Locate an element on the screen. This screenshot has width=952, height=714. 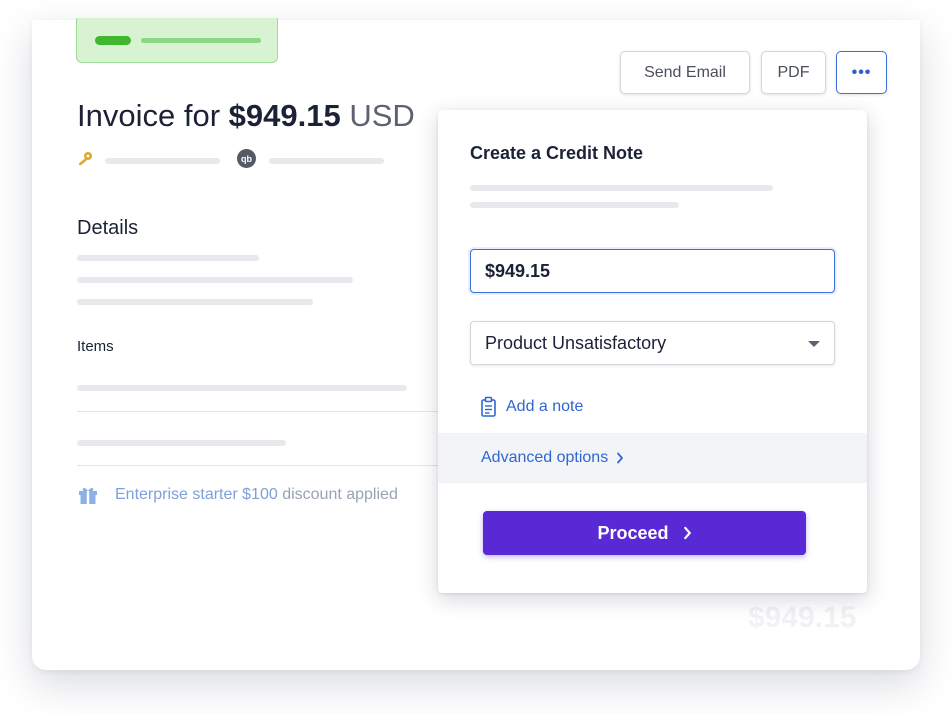
status-banner is located at coordinates (177, 40).